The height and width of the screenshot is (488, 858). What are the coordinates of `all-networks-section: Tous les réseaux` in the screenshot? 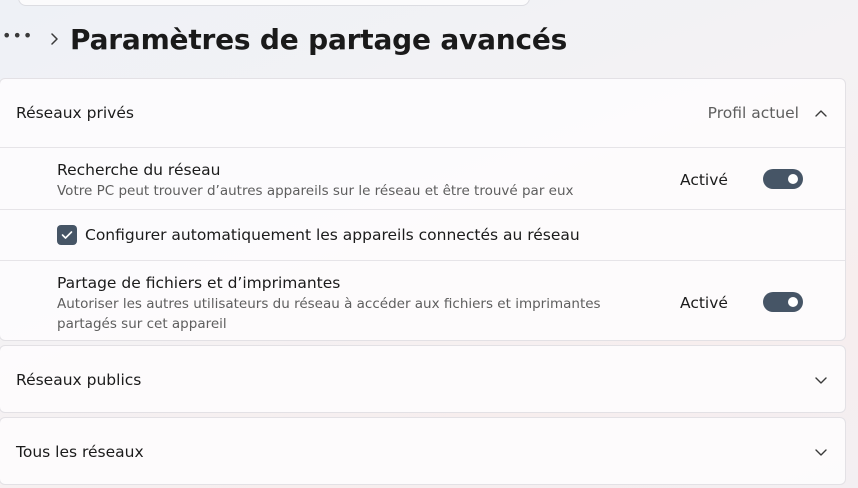 It's located at (423, 451).